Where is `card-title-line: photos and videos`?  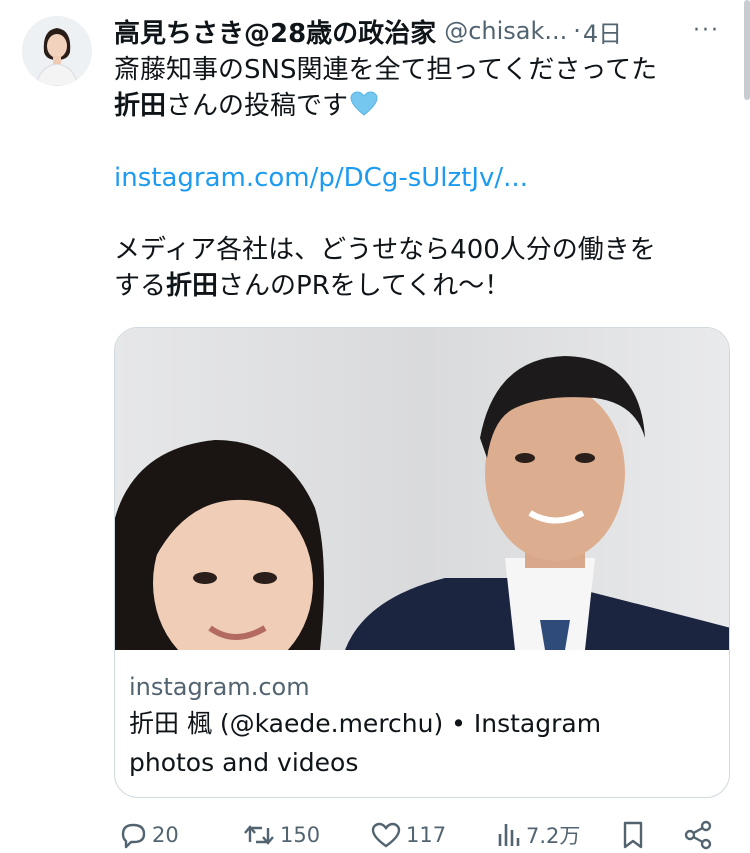 card-title-line: photos and videos is located at coordinates (244, 762).